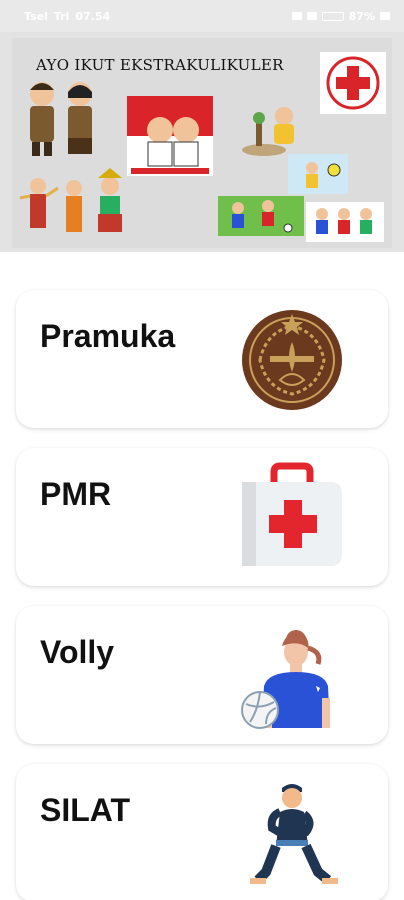 The image size is (404, 900). What do you see at coordinates (202, 832) in the screenshot?
I see `activity-card-silat: SILAT` at bounding box center [202, 832].